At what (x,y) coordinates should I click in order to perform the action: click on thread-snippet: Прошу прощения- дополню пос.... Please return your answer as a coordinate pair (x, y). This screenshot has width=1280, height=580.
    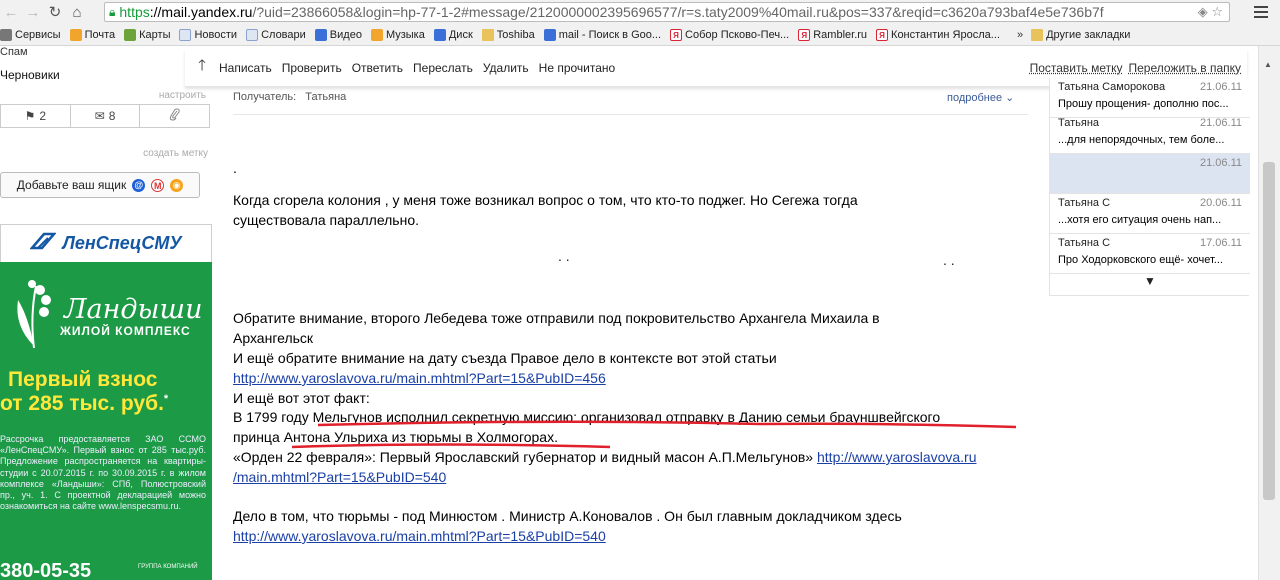
    Looking at the image, I should click on (1143, 104).